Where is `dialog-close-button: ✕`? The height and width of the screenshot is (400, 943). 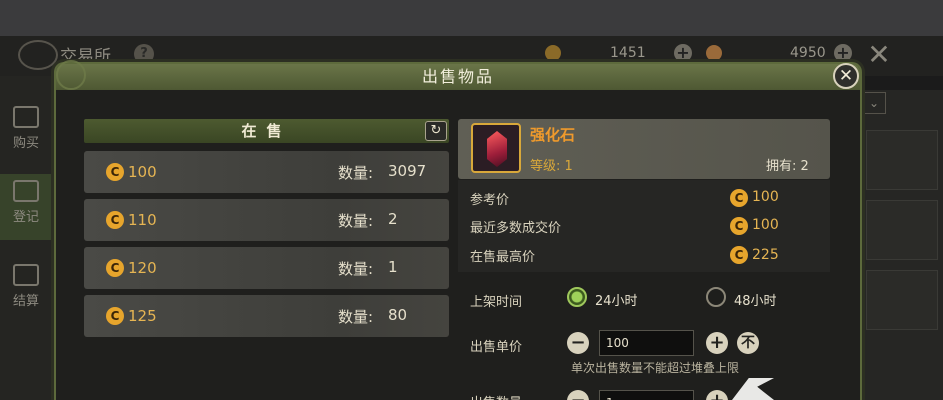
dialog-close-button: ✕ is located at coordinates (846, 76).